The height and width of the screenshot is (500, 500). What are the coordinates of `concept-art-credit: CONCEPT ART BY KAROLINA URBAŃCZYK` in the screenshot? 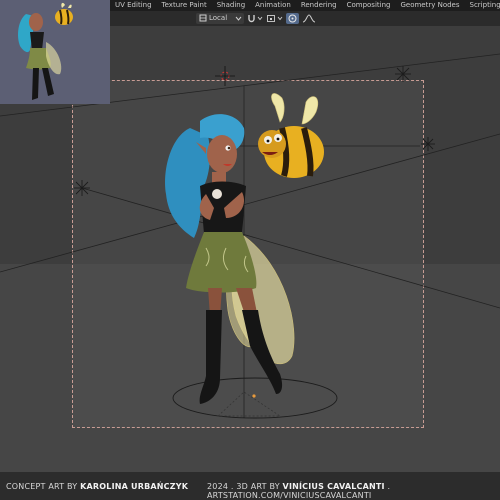 It's located at (97, 486).